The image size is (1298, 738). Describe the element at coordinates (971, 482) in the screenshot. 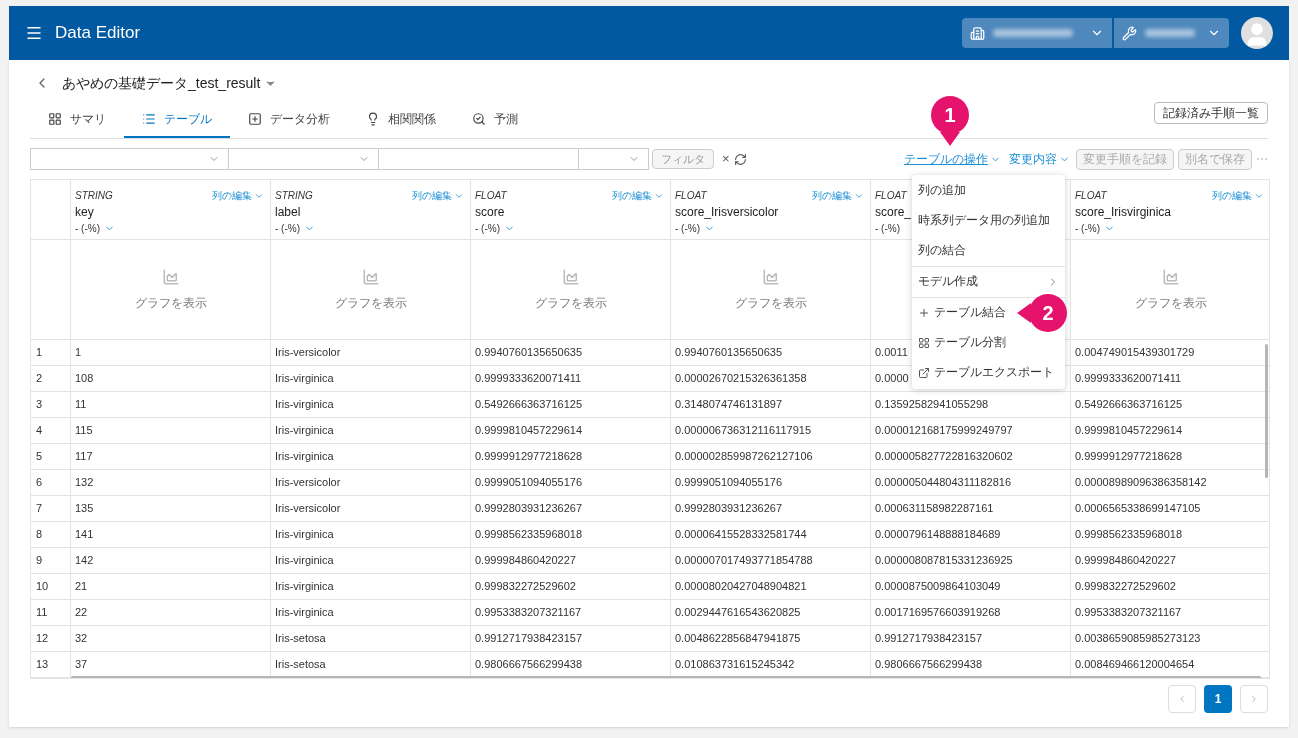

I see `table-cell: 0.000005044804311182816` at that location.